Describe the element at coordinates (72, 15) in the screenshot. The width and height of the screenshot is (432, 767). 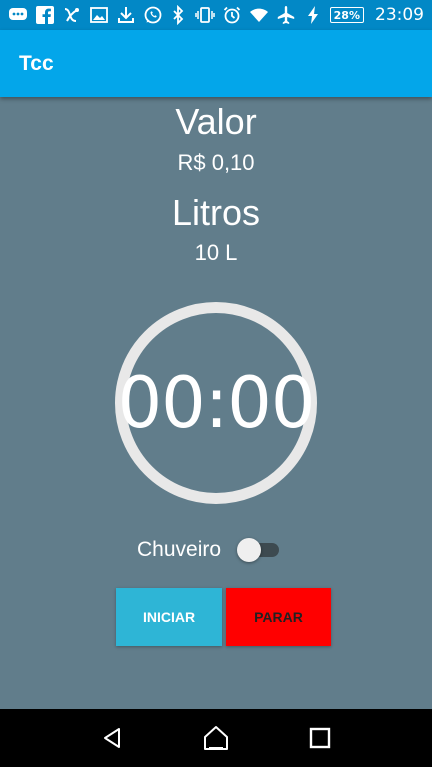
I see `xcode-icon` at that location.